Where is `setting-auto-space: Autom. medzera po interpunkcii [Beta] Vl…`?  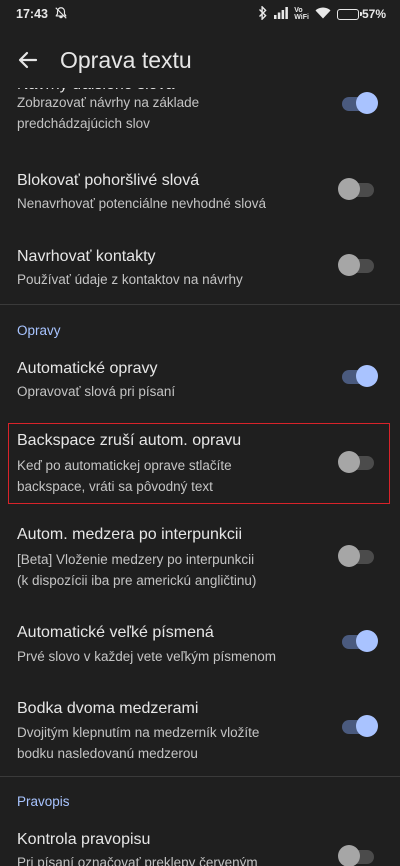
setting-auto-space: Autom. medzera po interpunkcii [Beta] Vl… is located at coordinates (200, 558).